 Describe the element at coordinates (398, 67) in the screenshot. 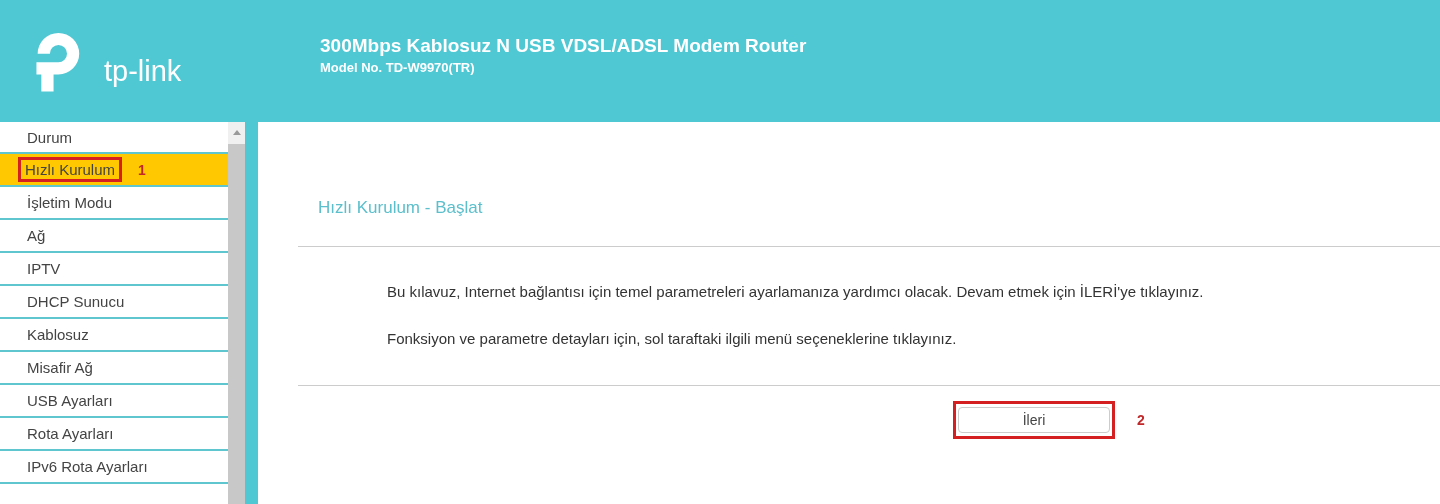

I see `model-number: Model No. TD-W9970(TR)` at that location.